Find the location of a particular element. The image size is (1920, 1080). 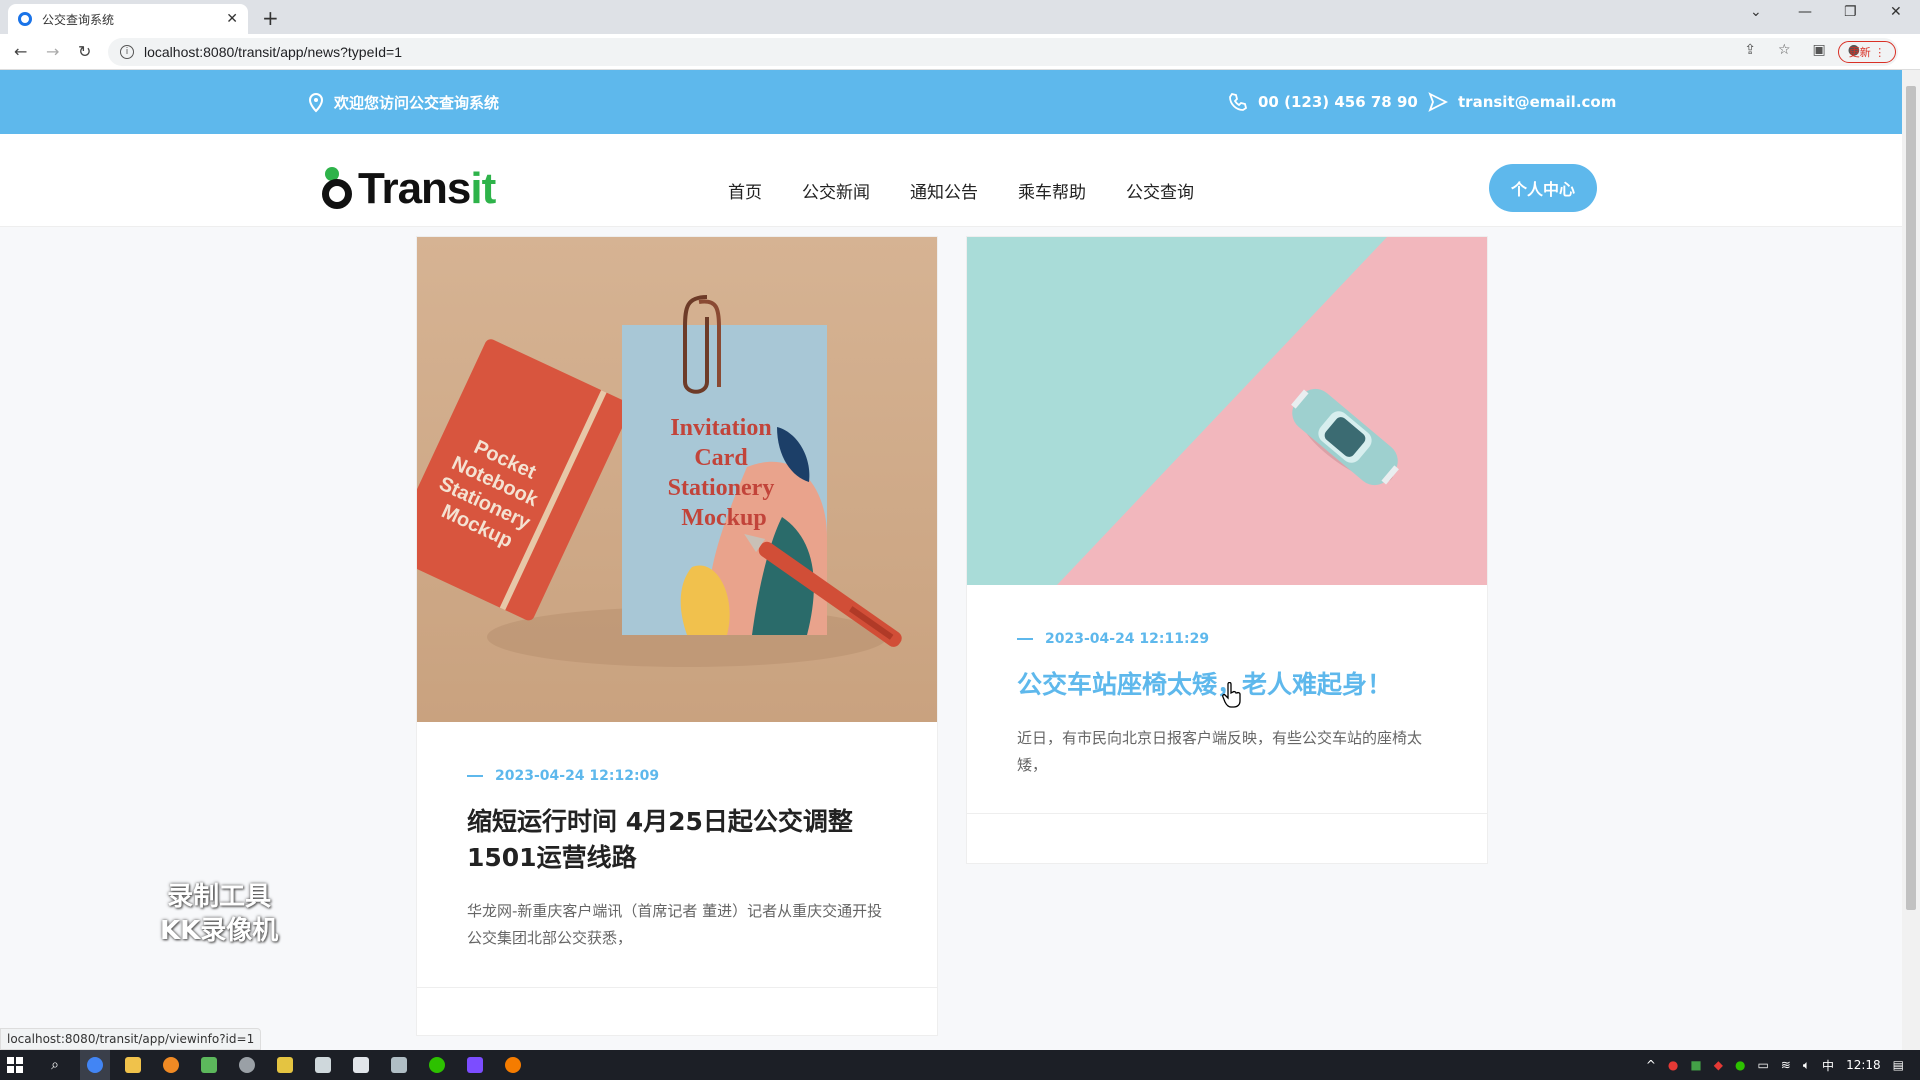

browser-tab: 公交查询系统 ✕ is located at coordinates (128, 19).